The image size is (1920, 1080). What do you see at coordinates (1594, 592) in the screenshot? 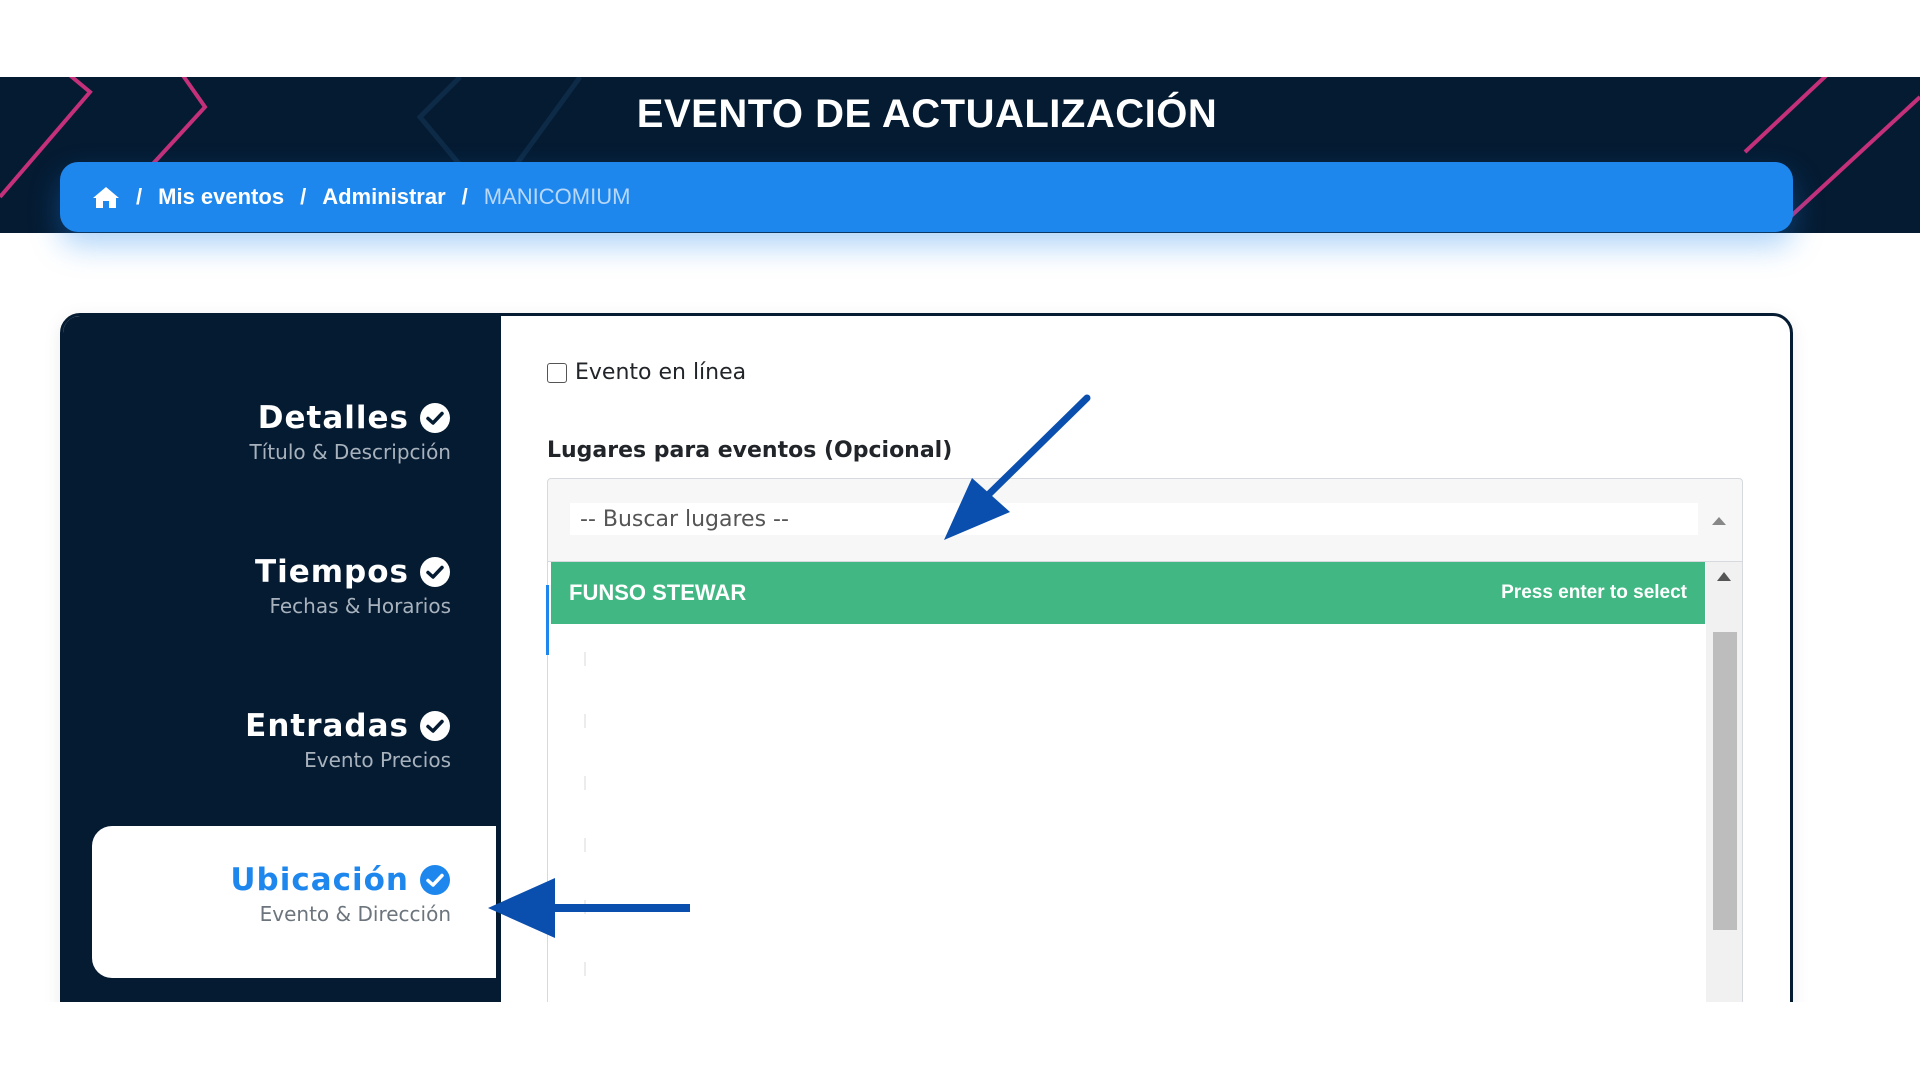
I see `select-hint: Press enter to select` at bounding box center [1594, 592].